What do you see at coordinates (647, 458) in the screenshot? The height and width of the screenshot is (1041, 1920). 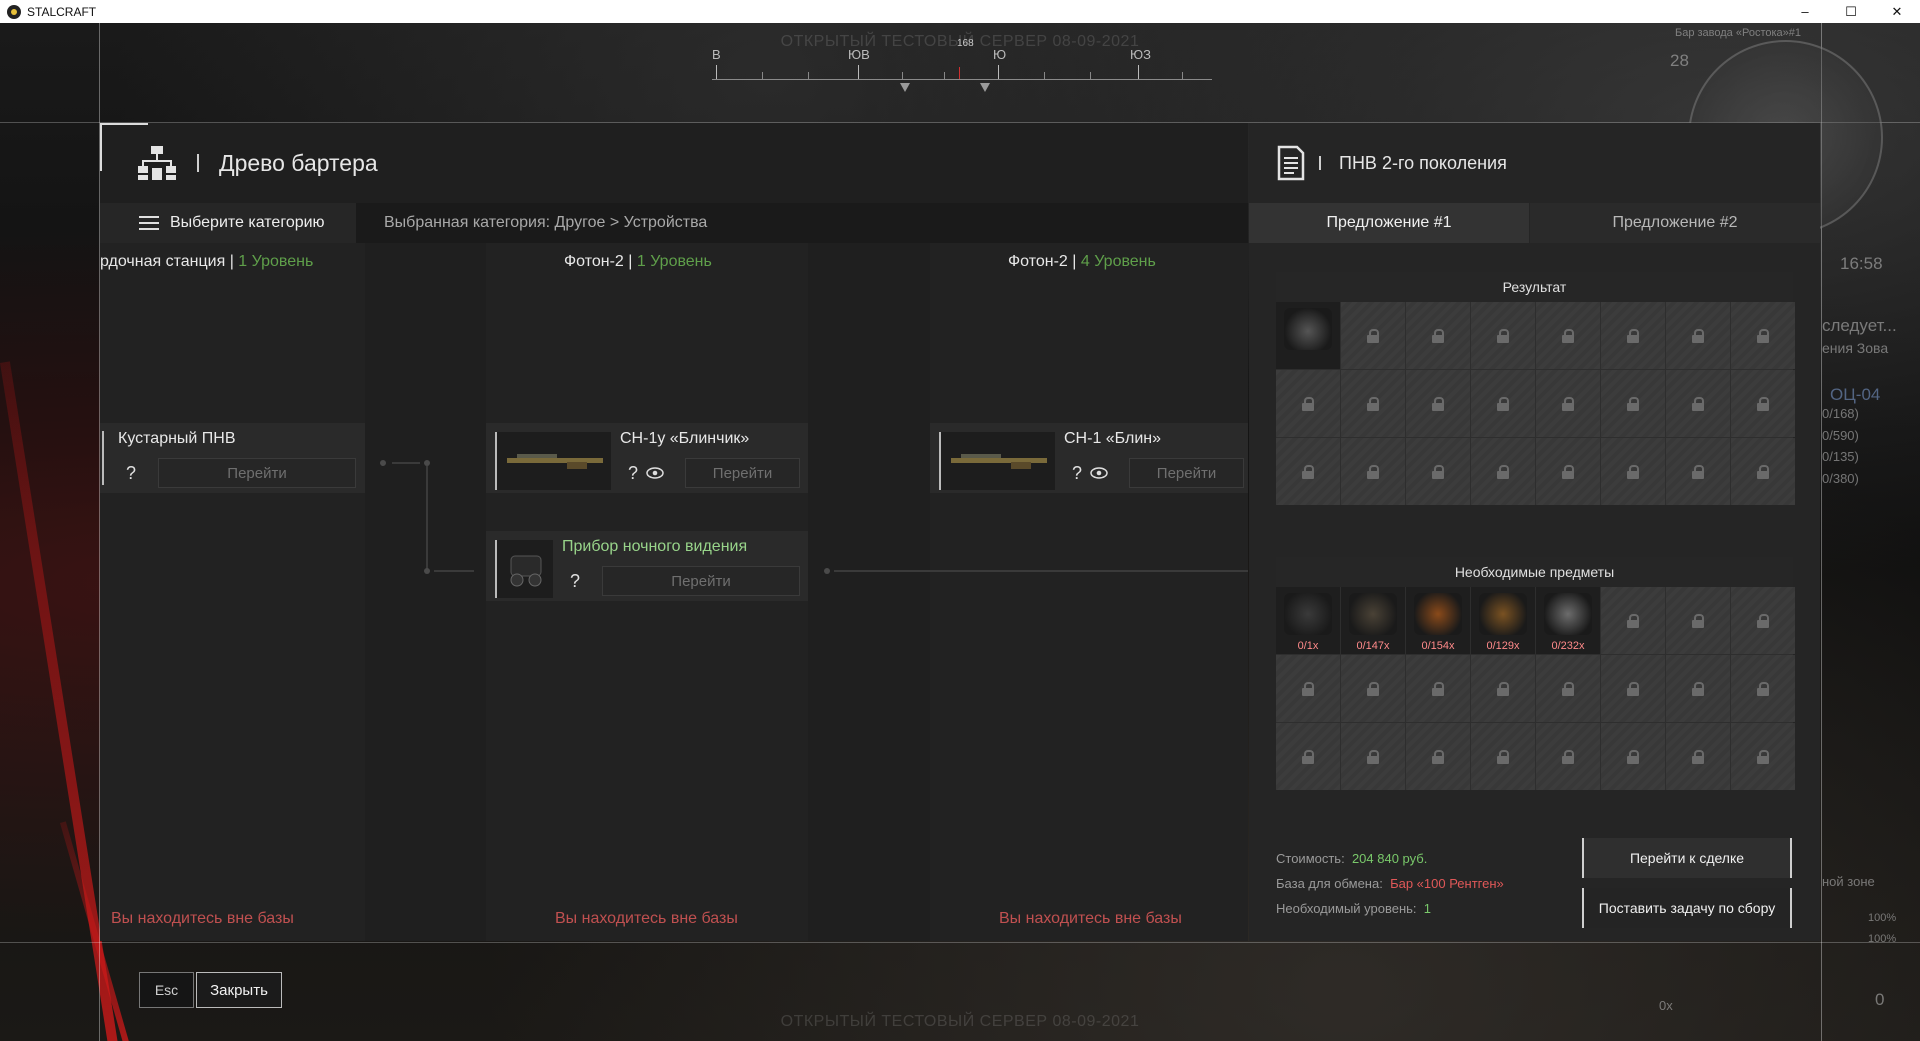 I see `tree-node-sn1u: СН-1у «Блинчик» ? Перейти` at bounding box center [647, 458].